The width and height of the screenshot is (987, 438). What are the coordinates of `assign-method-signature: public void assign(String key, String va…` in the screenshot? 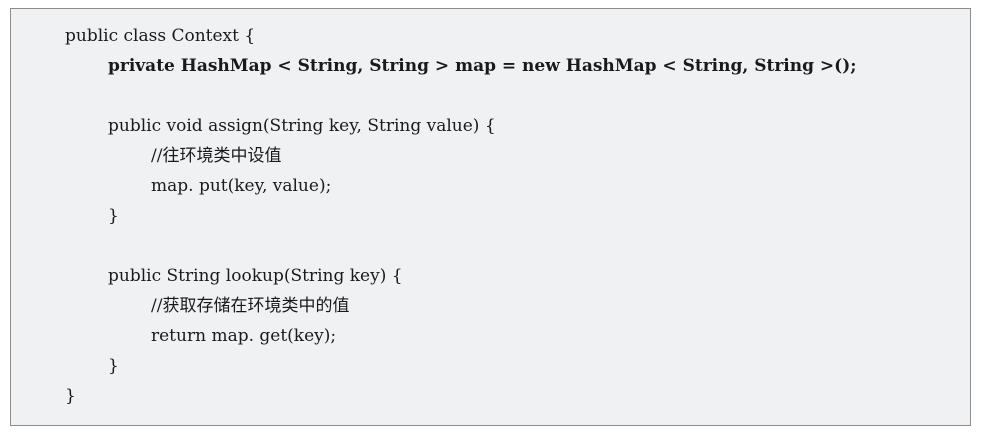 It's located at (302, 126).